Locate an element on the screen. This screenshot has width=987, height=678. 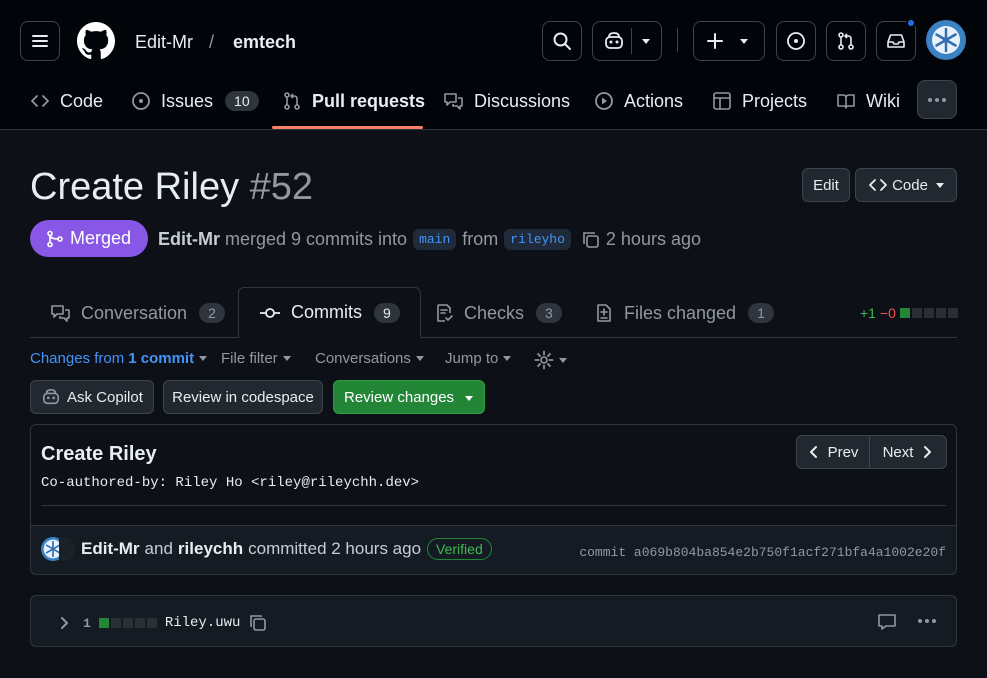
tab-checks: Checks 3 is located at coordinates (498, 313).